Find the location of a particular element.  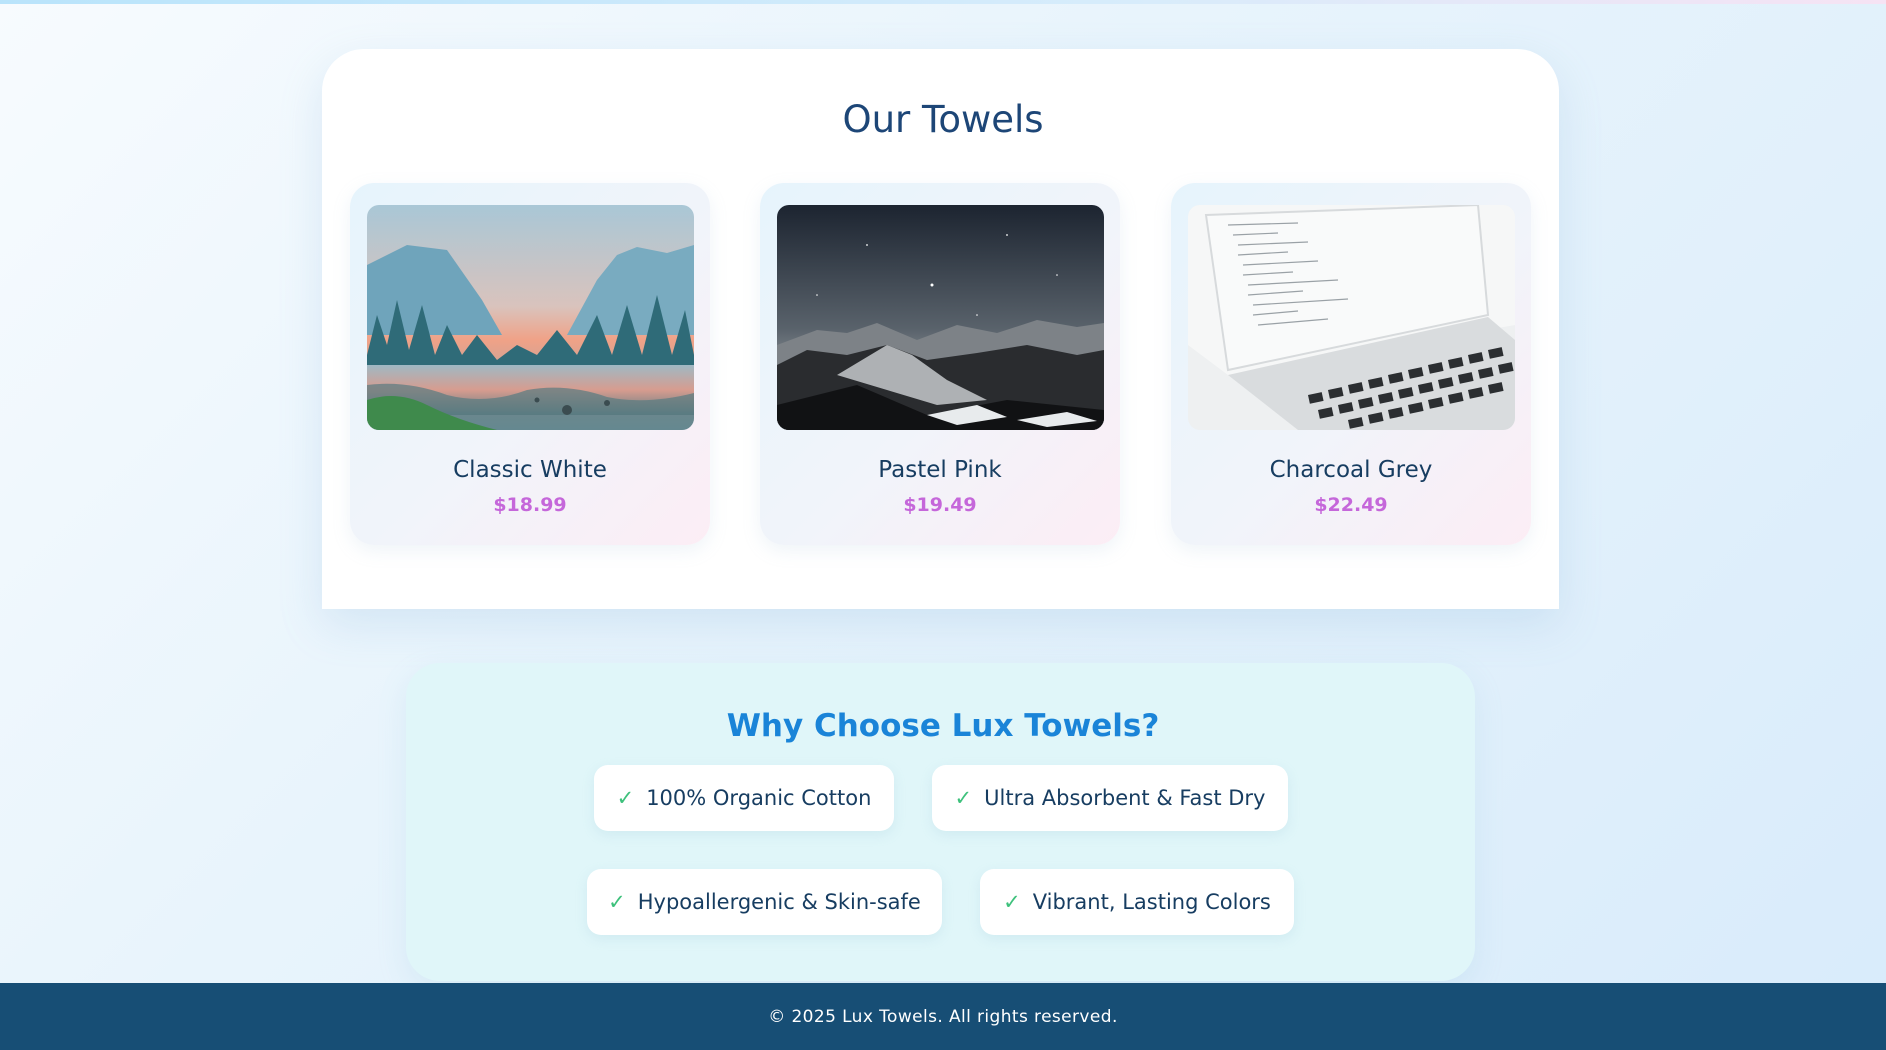

feature-vibrant-colors: ✓ Vibrant, Lasting Colors is located at coordinates (1137, 902).